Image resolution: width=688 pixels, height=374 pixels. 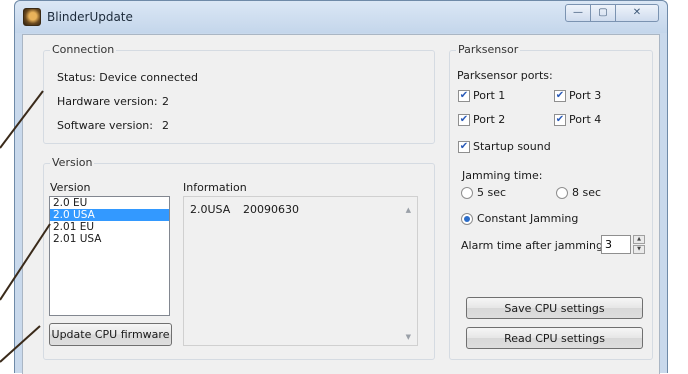 I want to click on callout-line-version, so click(x=25, y=262).